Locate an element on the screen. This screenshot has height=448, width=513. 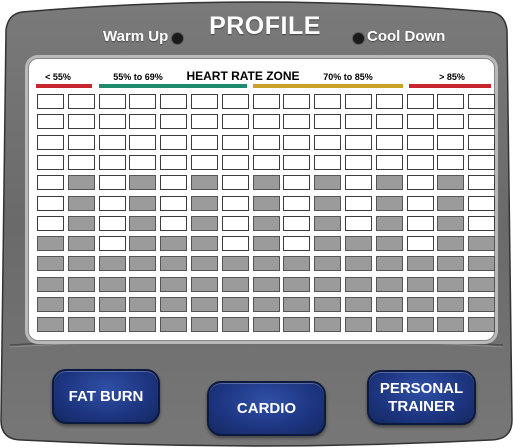
warm-up-label: Warm Up is located at coordinates (136, 36).